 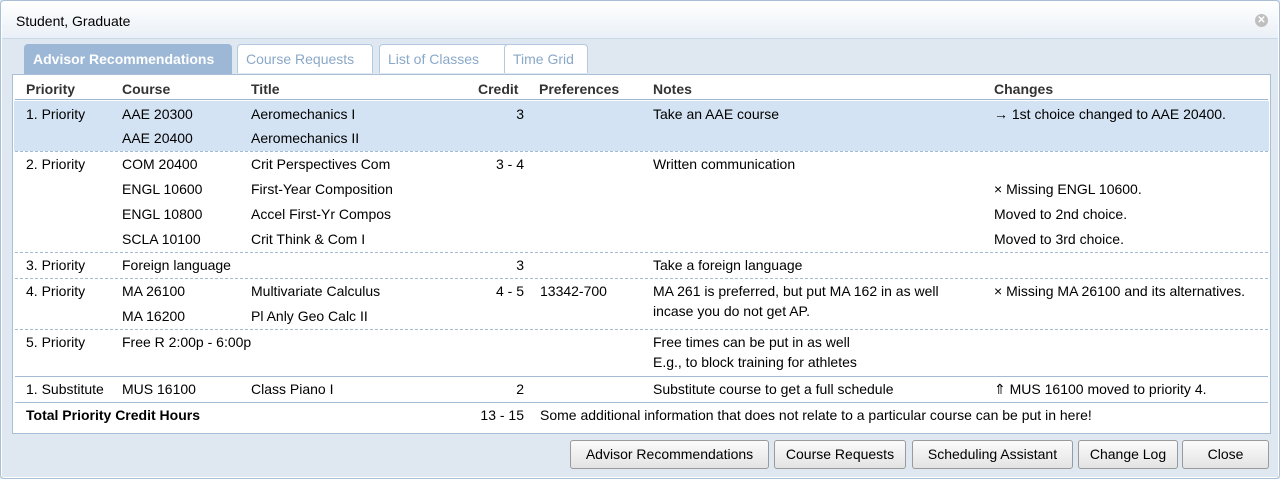 I want to click on tab-course-requests: Course Requests, so click(x=305, y=58).